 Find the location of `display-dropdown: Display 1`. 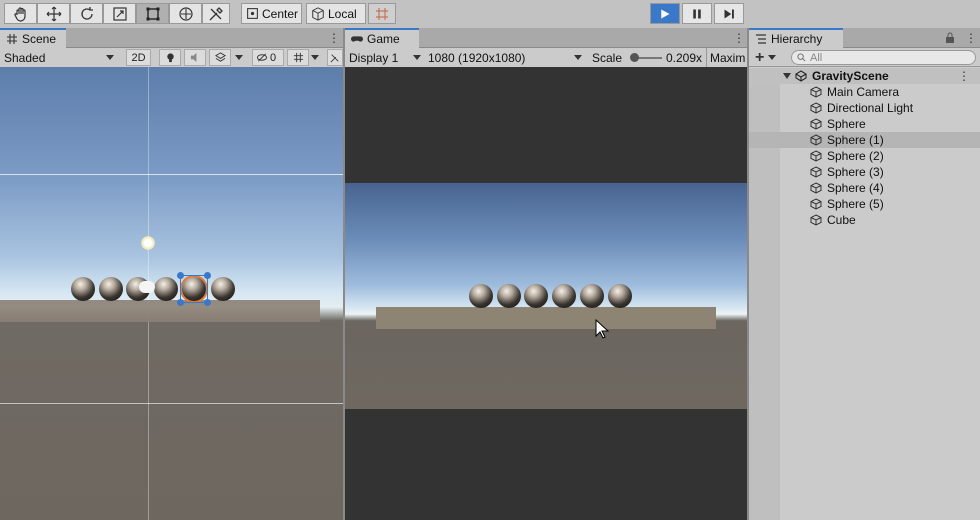

display-dropdown: Display 1 is located at coordinates (387, 57).